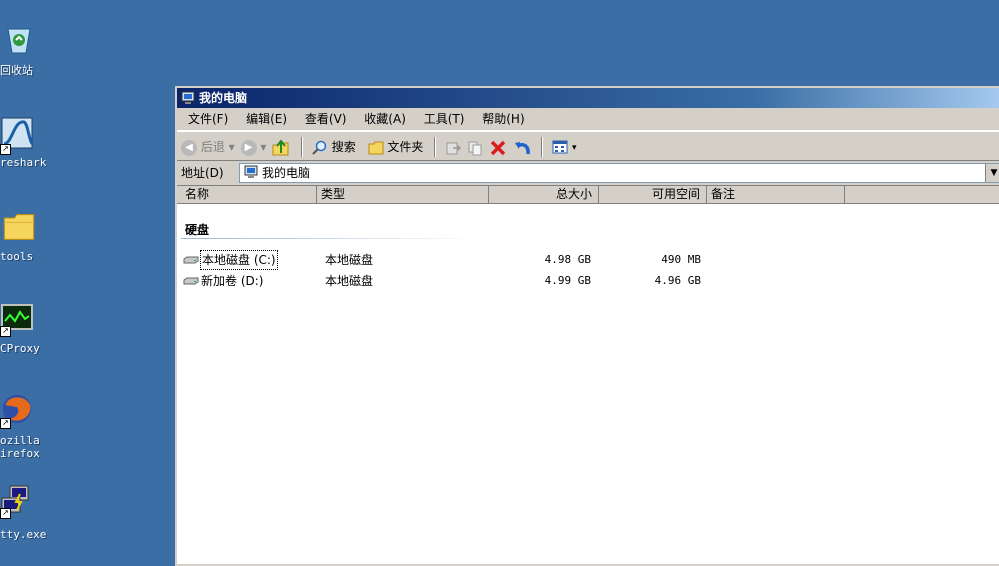 Image resolution: width=999 pixels, height=566 pixels. I want to click on move-to-icon, so click(454, 148).